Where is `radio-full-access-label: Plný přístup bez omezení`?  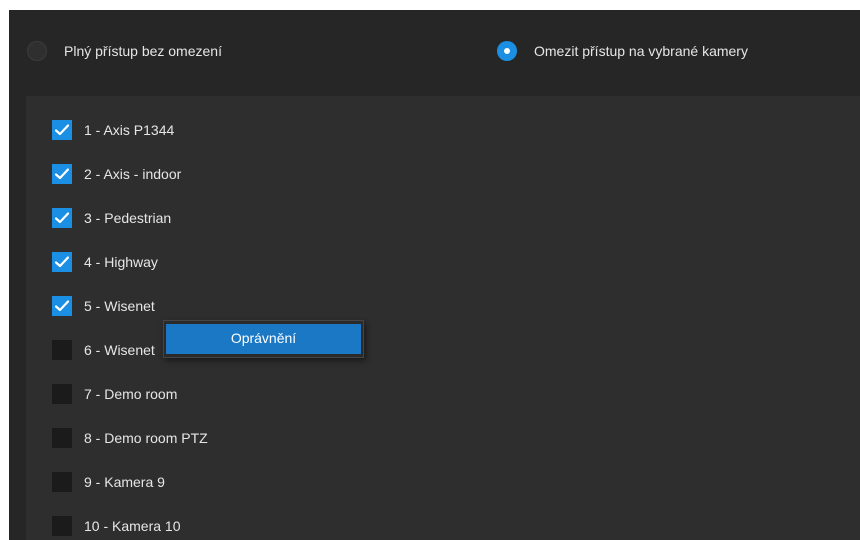 radio-full-access-label: Plný přístup bez omezení is located at coordinates (143, 51).